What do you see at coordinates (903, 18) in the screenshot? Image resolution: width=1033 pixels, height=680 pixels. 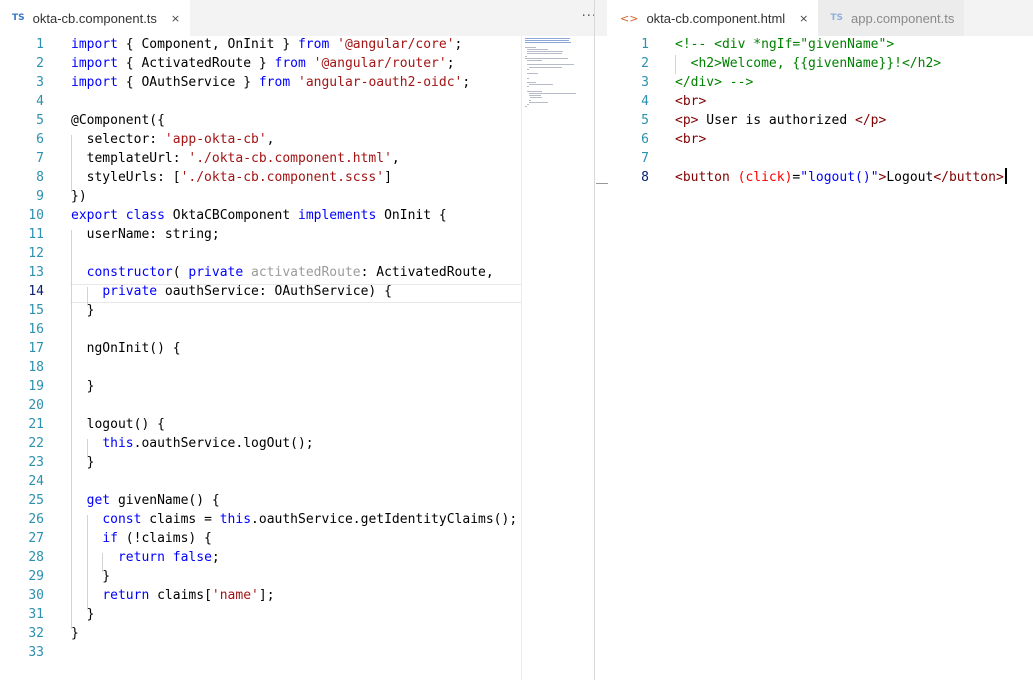 I see `tab-label: app.component.ts` at bounding box center [903, 18].